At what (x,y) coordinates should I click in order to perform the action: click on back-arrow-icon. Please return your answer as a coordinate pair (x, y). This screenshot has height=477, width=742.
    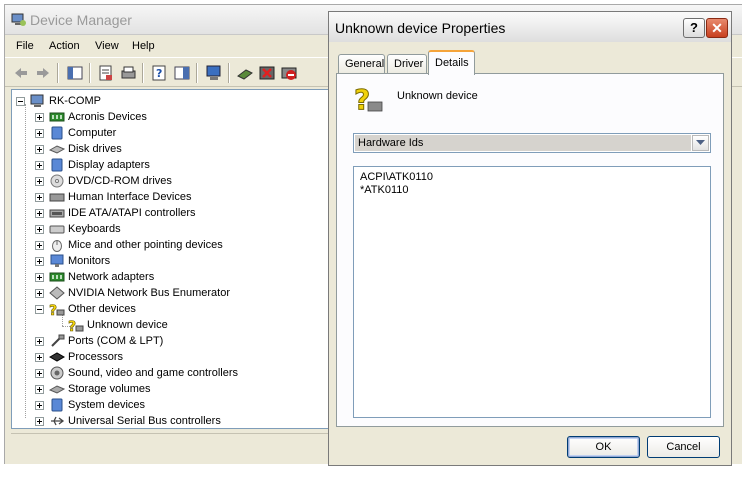
    Looking at the image, I should click on (21, 73).